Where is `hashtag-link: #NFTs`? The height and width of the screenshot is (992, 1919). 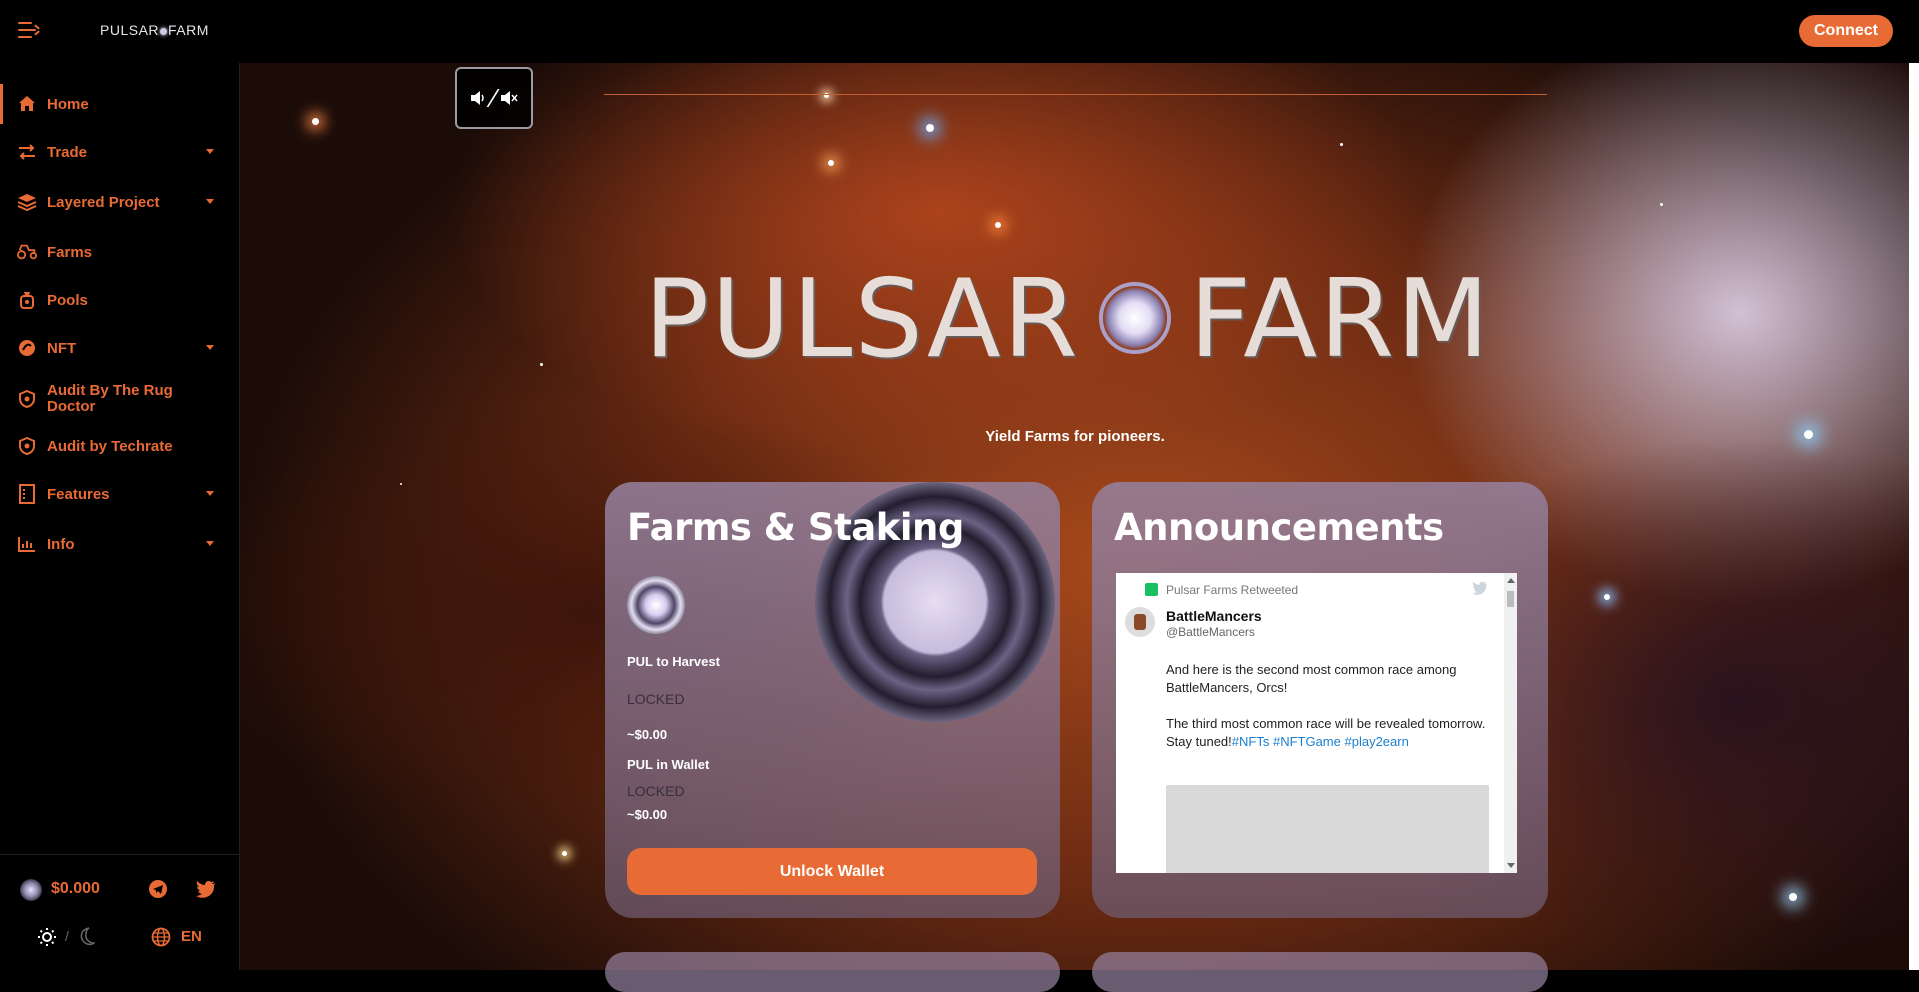 hashtag-link: #NFTs is located at coordinates (1251, 741).